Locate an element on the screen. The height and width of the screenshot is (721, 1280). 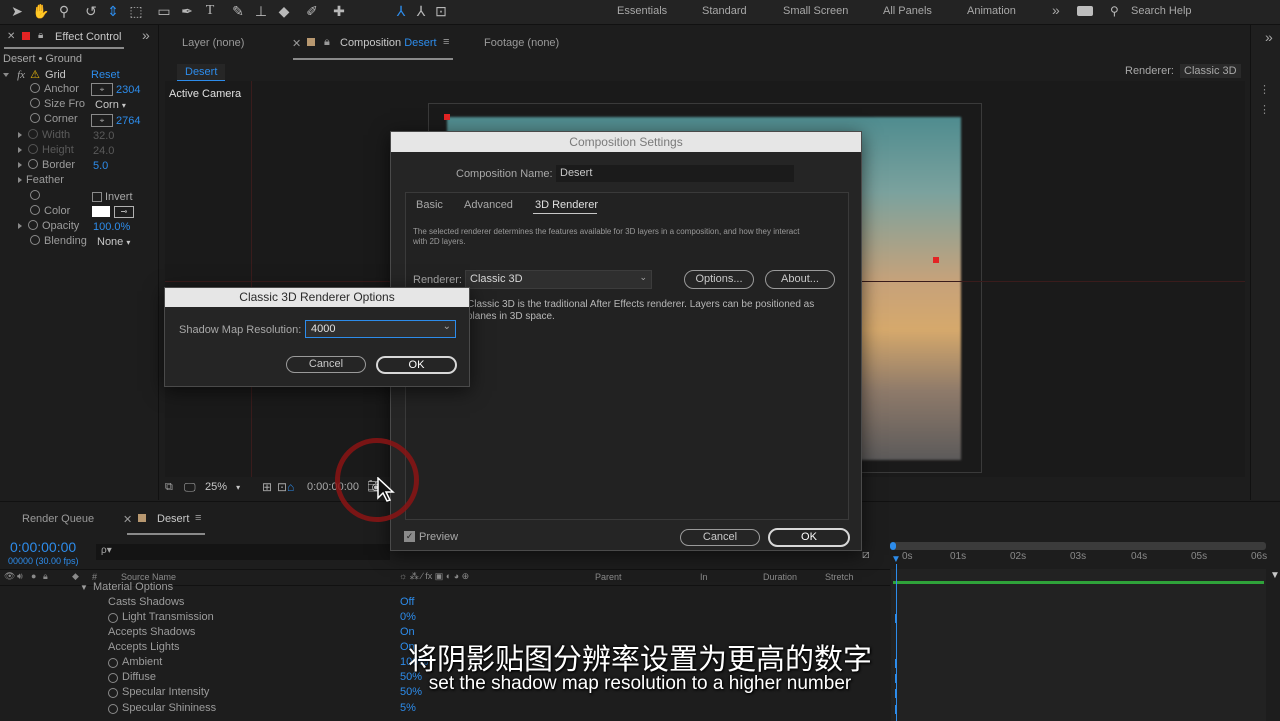
property-value: Off is located at coordinates (407, 602).